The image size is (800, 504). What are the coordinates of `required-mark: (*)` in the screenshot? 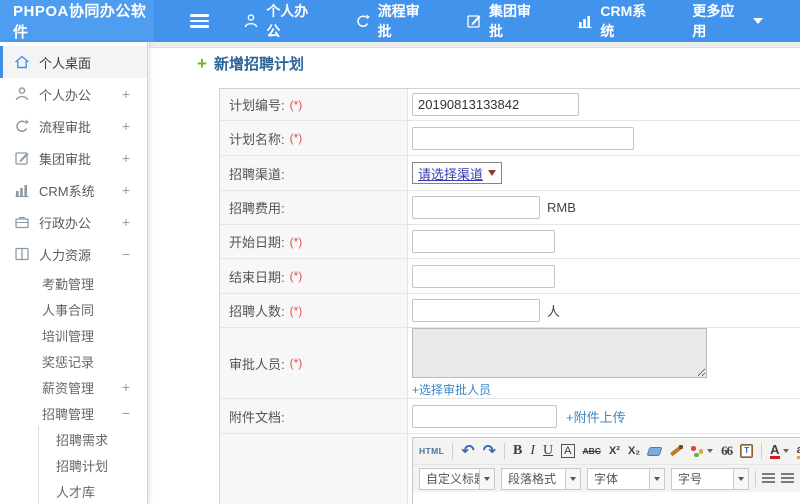 It's located at (296, 363).